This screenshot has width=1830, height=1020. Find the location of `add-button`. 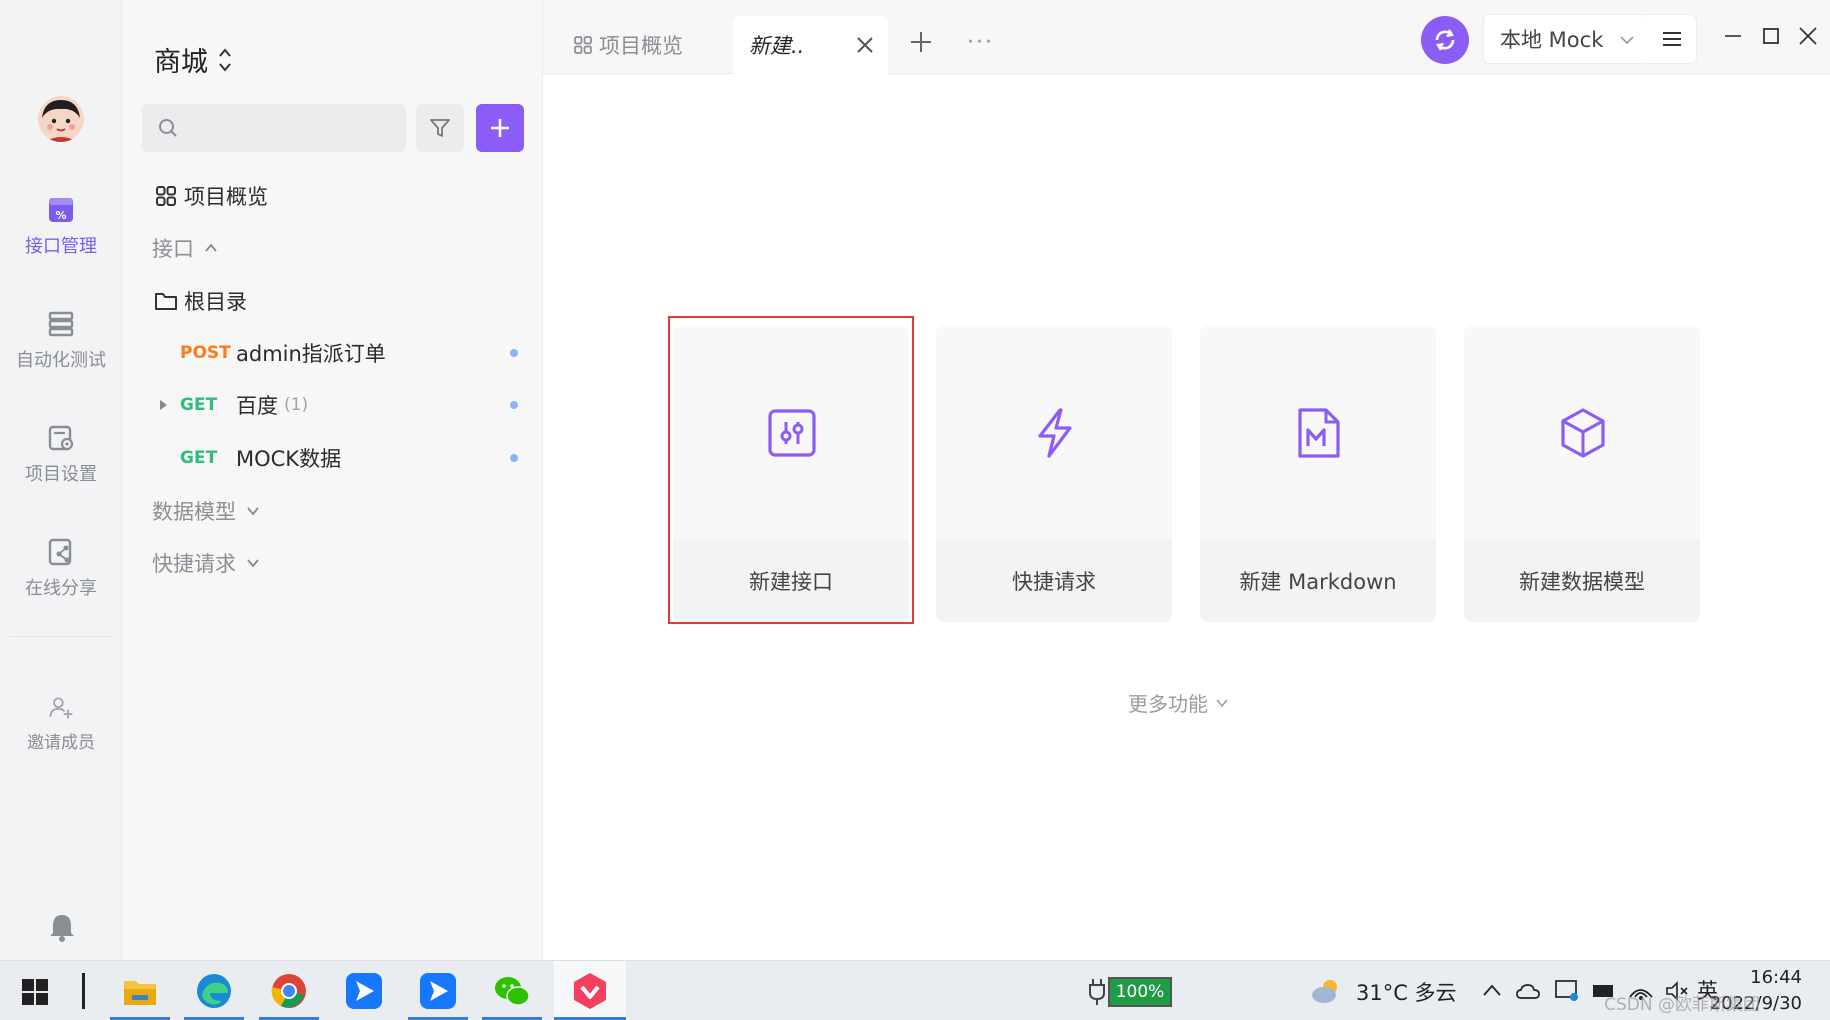

add-button is located at coordinates (500, 128).